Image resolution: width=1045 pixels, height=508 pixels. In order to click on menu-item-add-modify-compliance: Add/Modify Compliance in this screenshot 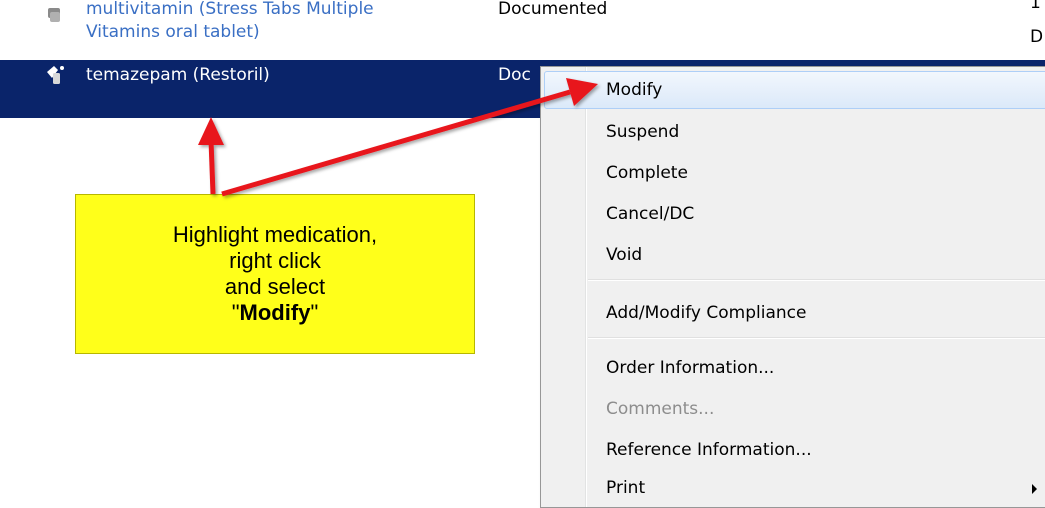, I will do `click(793, 313)`.